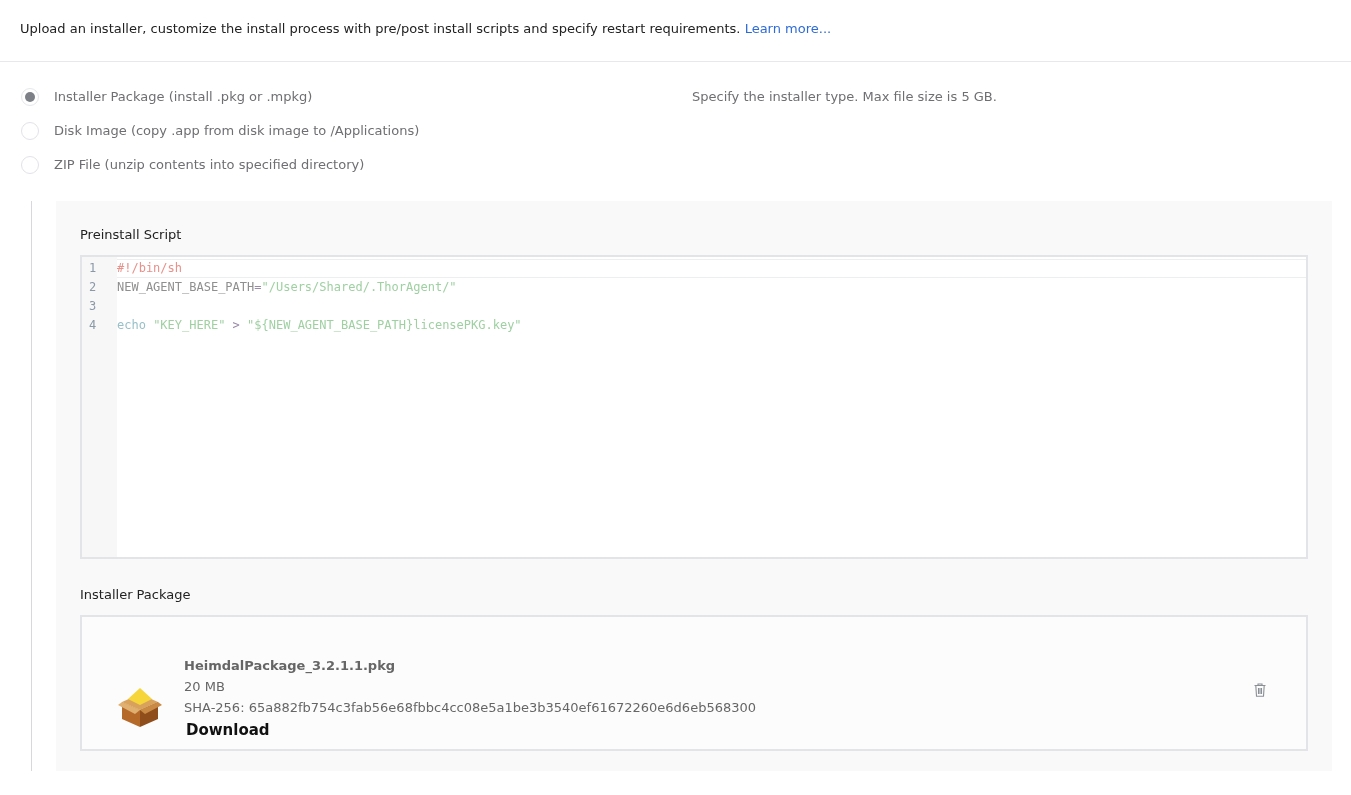  What do you see at coordinates (209, 164) in the screenshot?
I see `radio-label: ZIP File (unzip contents into specified directory)` at bounding box center [209, 164].